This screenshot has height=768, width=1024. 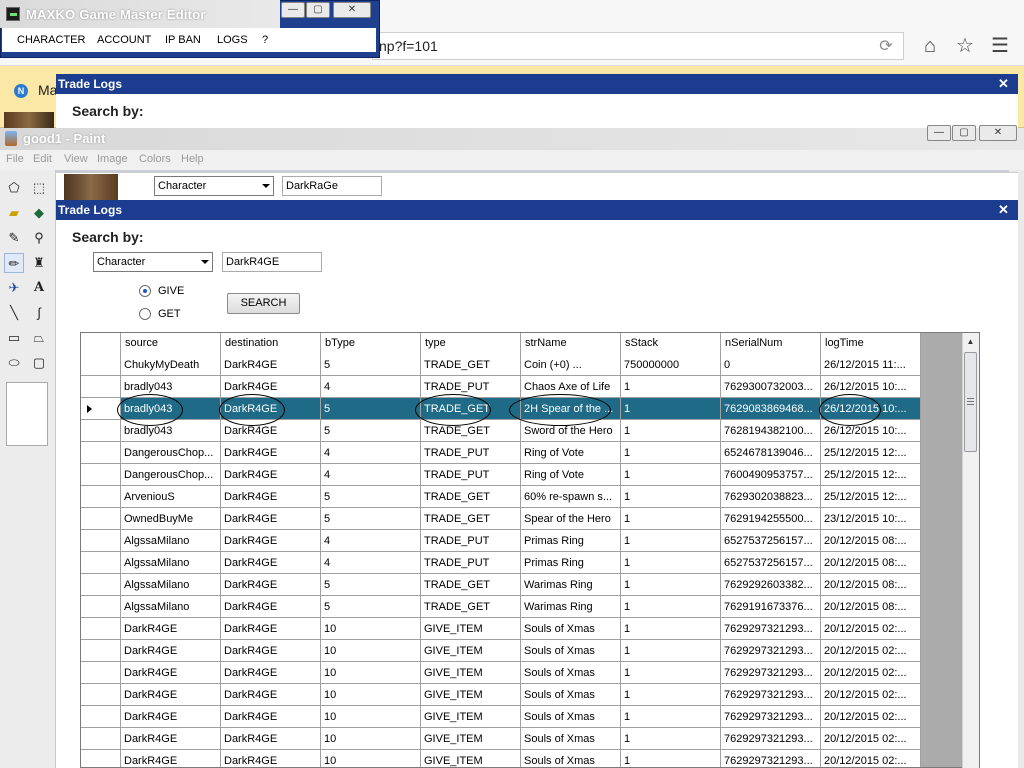 What do you see at coordinates (14, 363) in the screenshot?
I see `ellipse-tool-icon: ⬭` at bounding box center [14, 363].